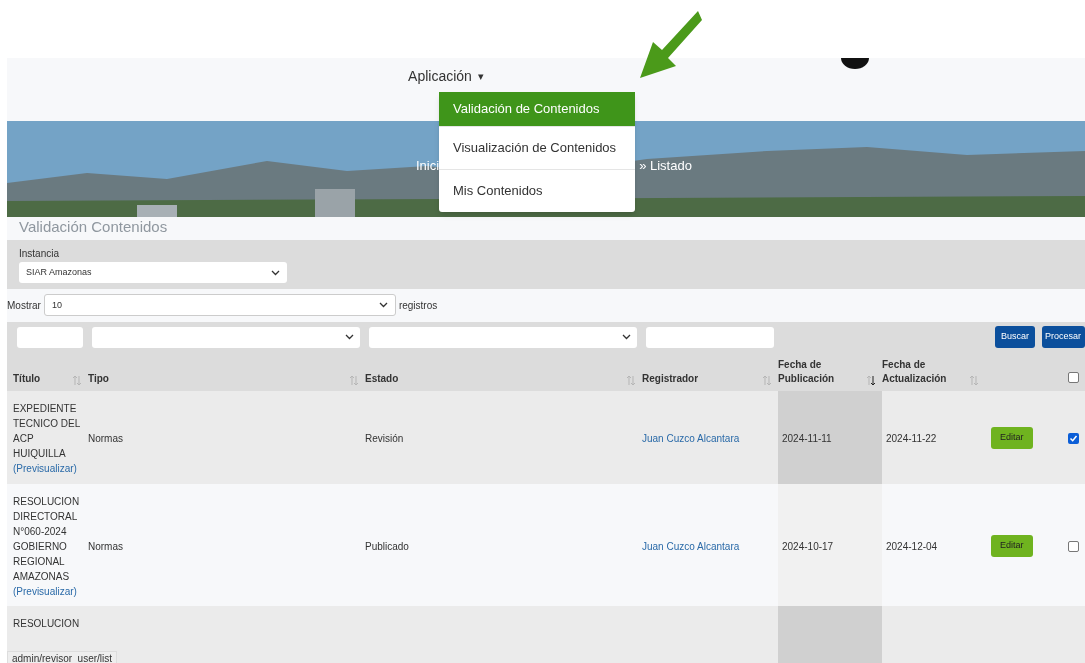 The height and width of the screenshot is (663, 1085). I want to click on menu-item: Validación de Contenidos, so click(537, 109).